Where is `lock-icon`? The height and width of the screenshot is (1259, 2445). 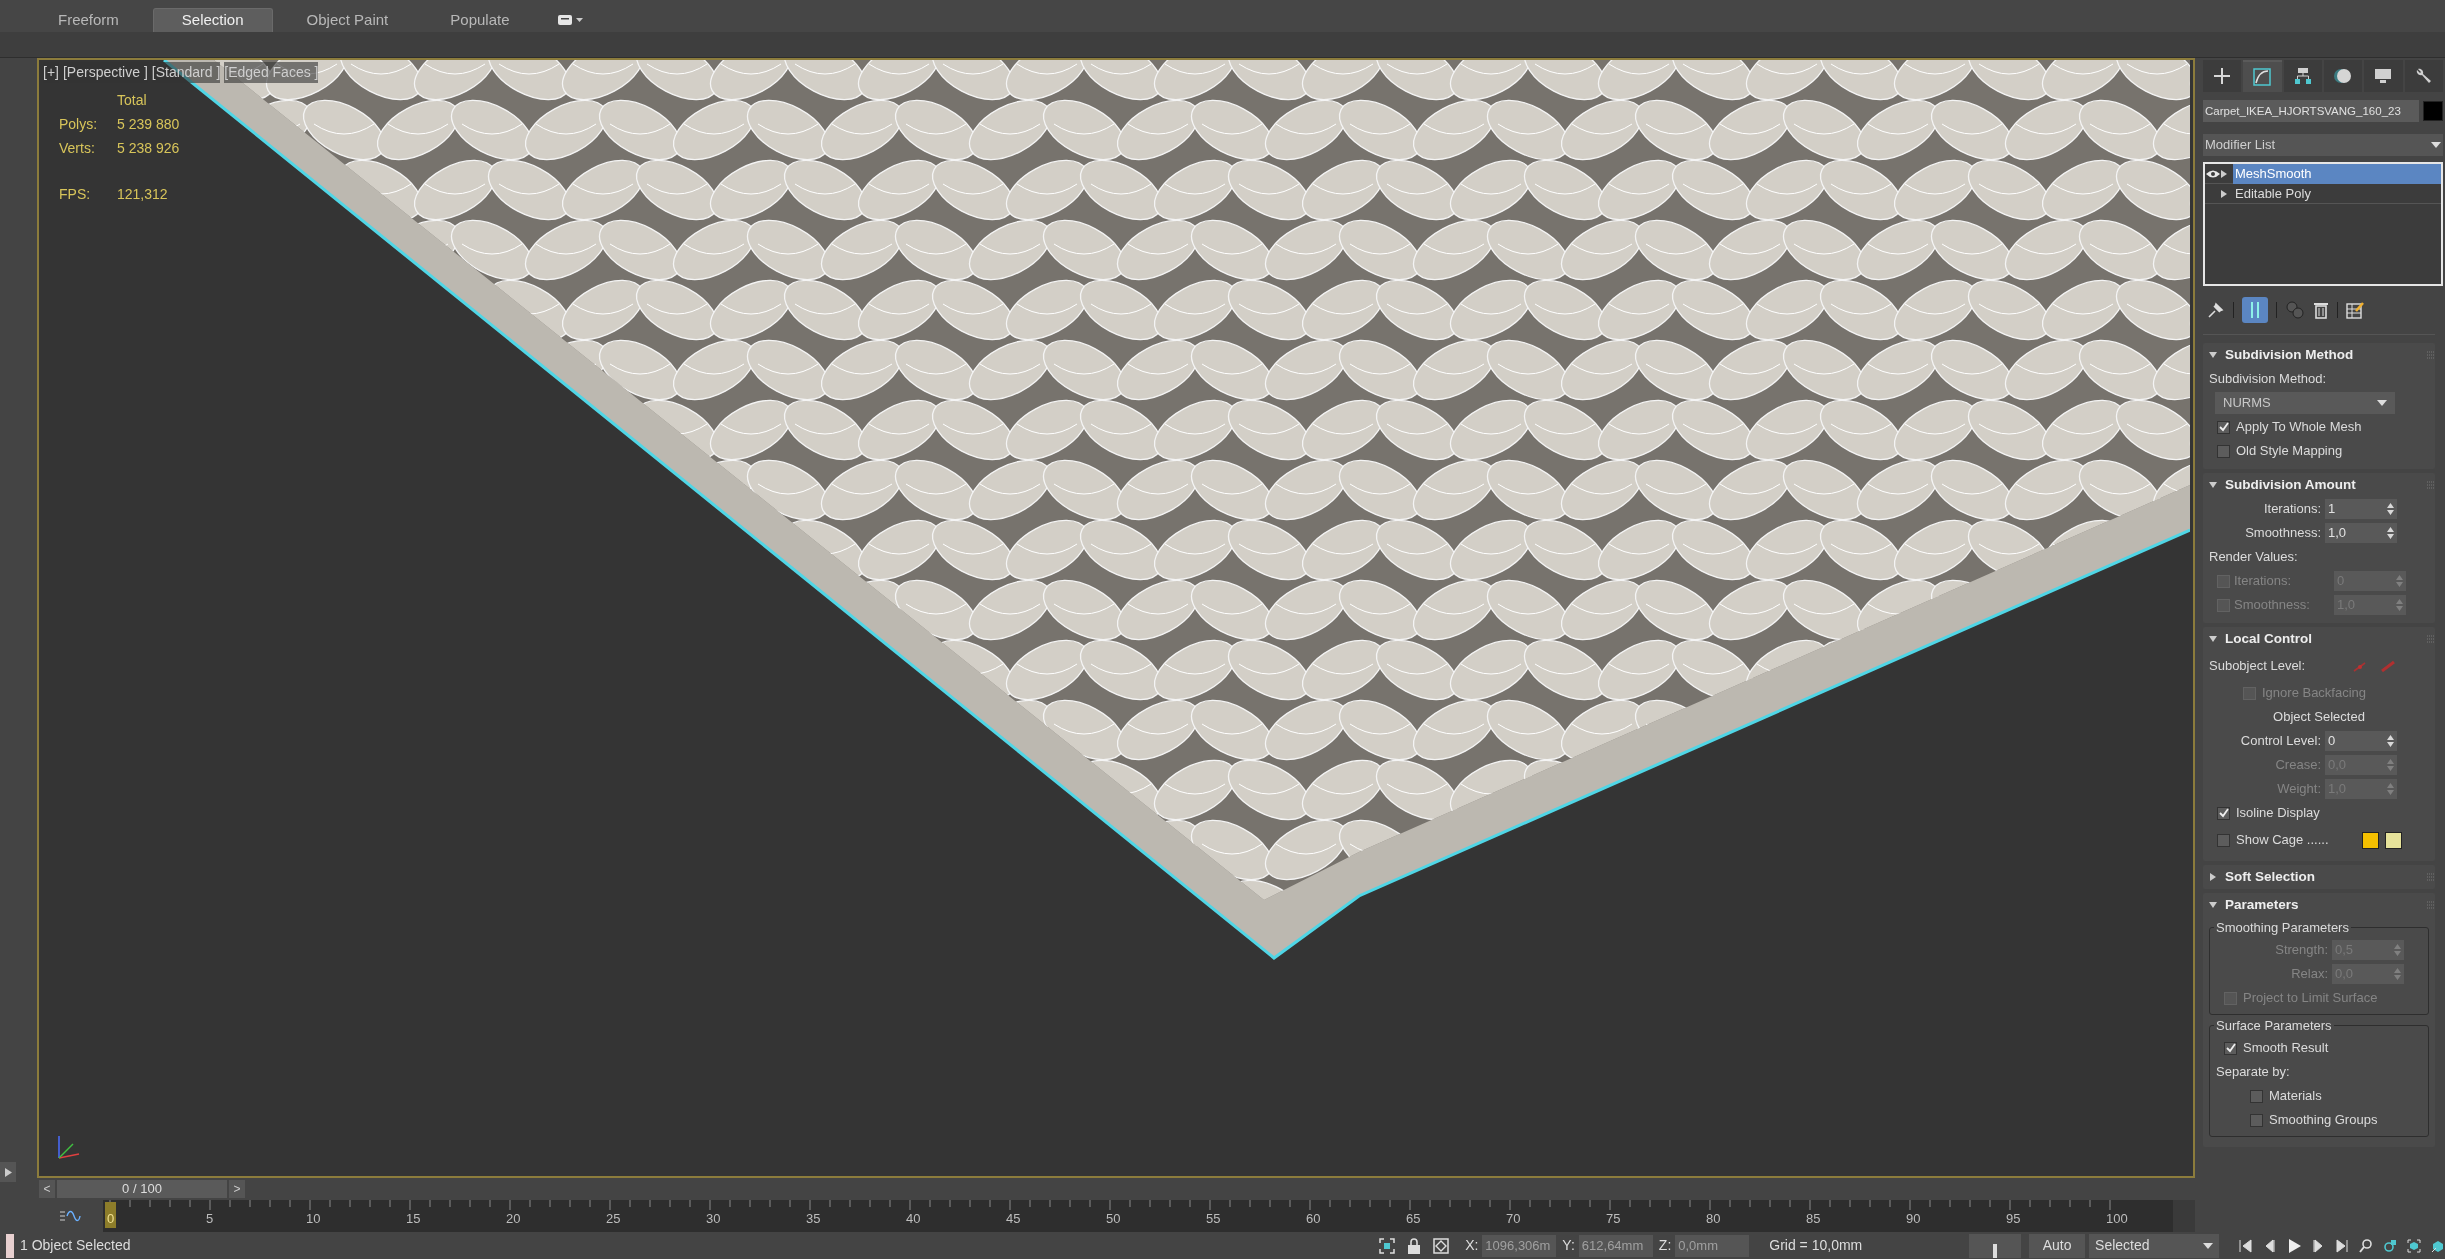
lock-icon is located at coordinates (1414, 1245).